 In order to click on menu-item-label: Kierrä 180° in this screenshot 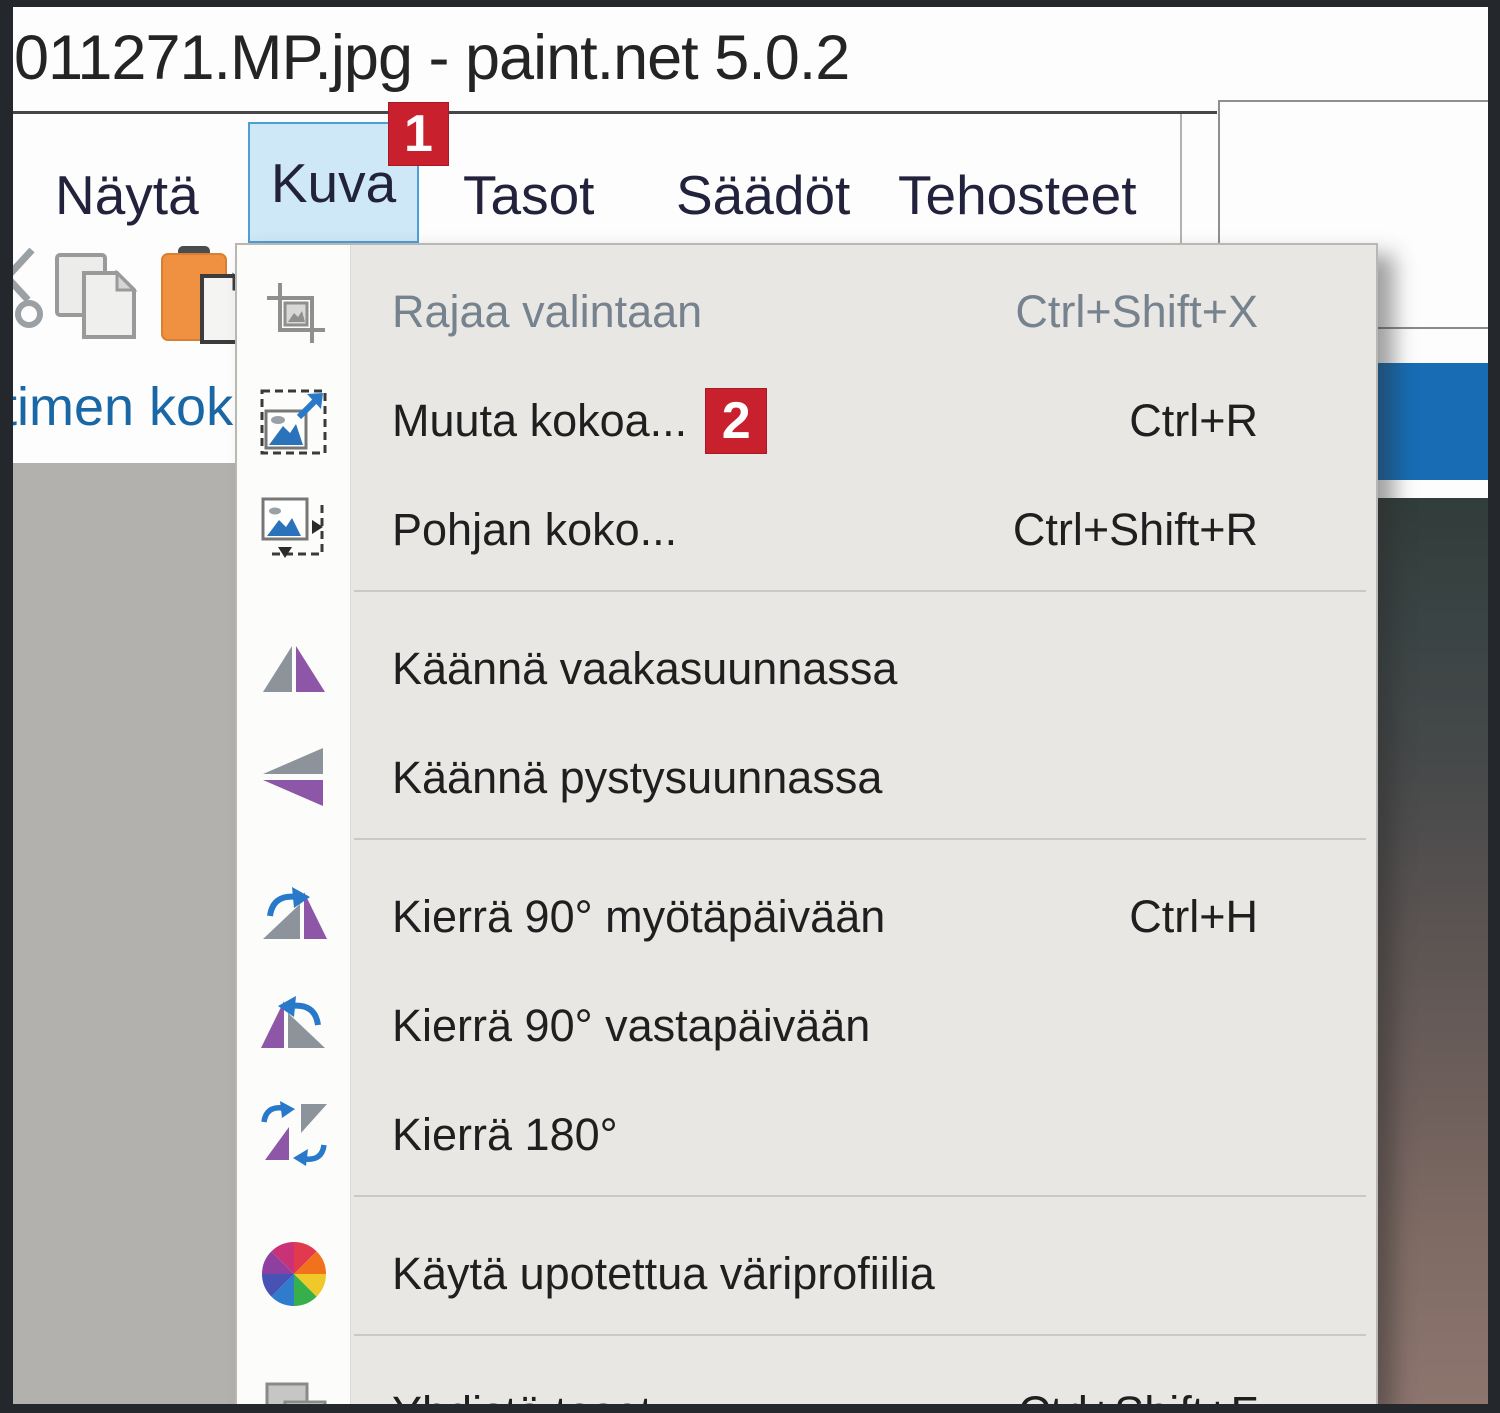, I will do `click(505, 1134)`.